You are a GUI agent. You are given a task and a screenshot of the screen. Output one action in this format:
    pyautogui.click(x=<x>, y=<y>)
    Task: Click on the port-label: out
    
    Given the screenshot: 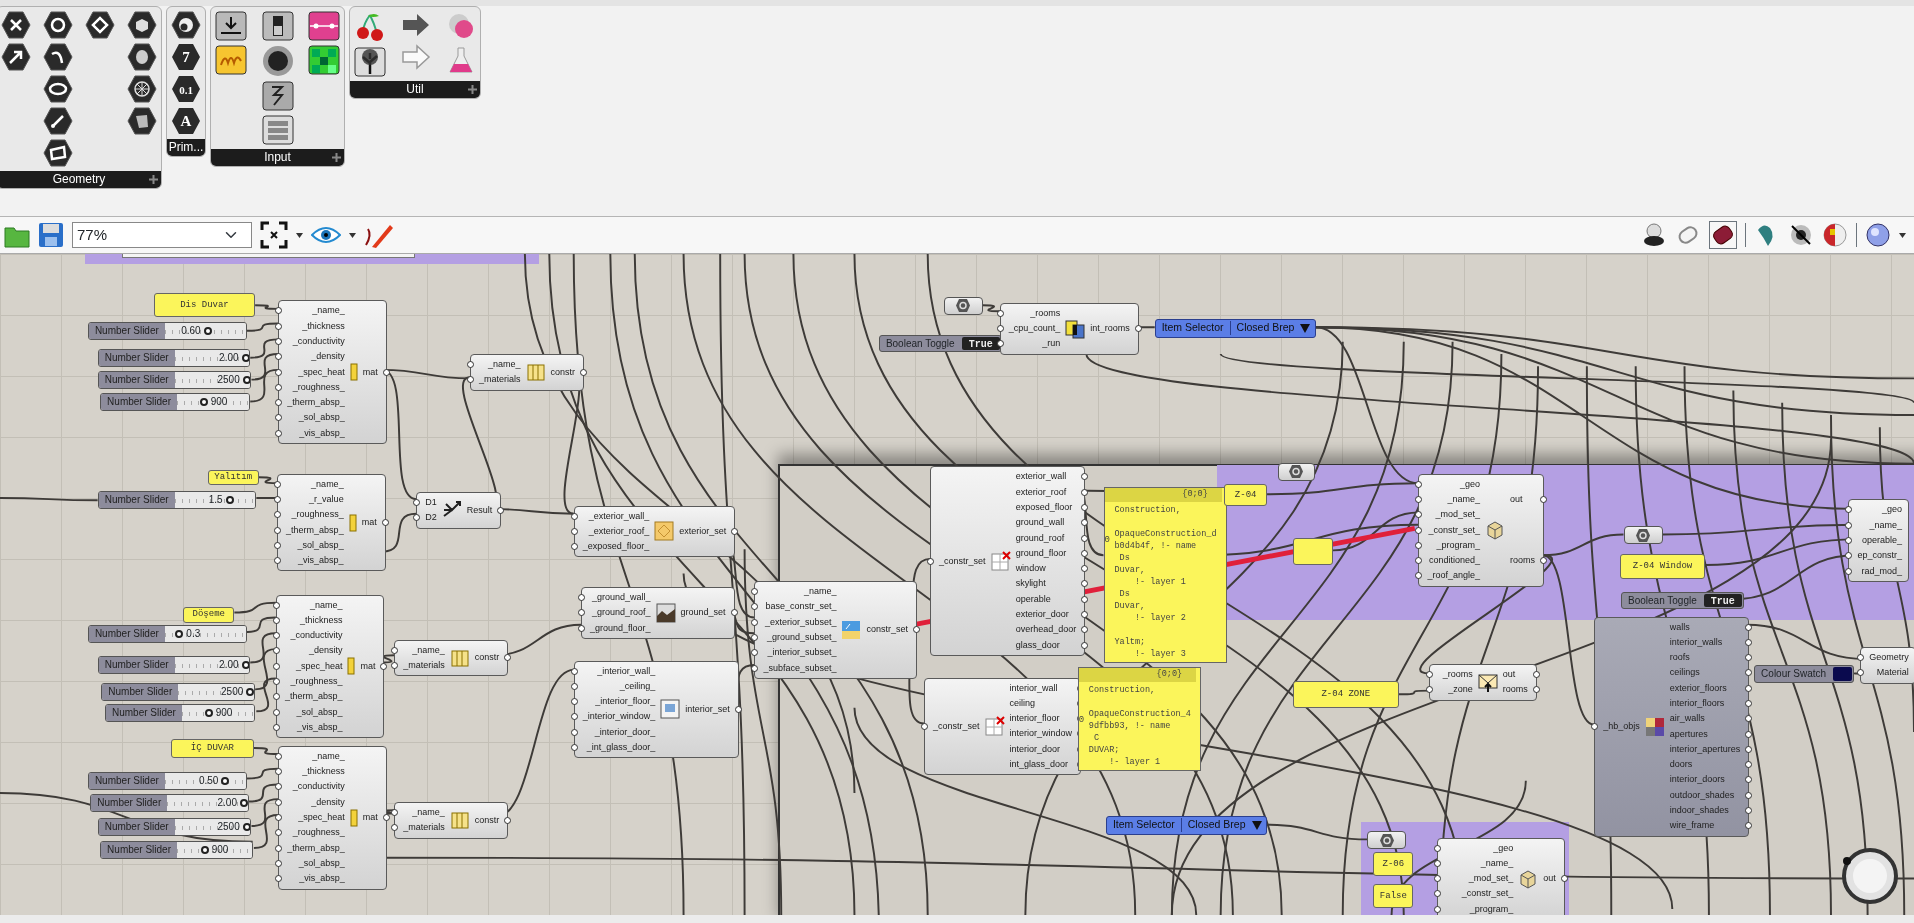 What is the action you would take?
    pyautogui.click(x=1509, y=674)
    